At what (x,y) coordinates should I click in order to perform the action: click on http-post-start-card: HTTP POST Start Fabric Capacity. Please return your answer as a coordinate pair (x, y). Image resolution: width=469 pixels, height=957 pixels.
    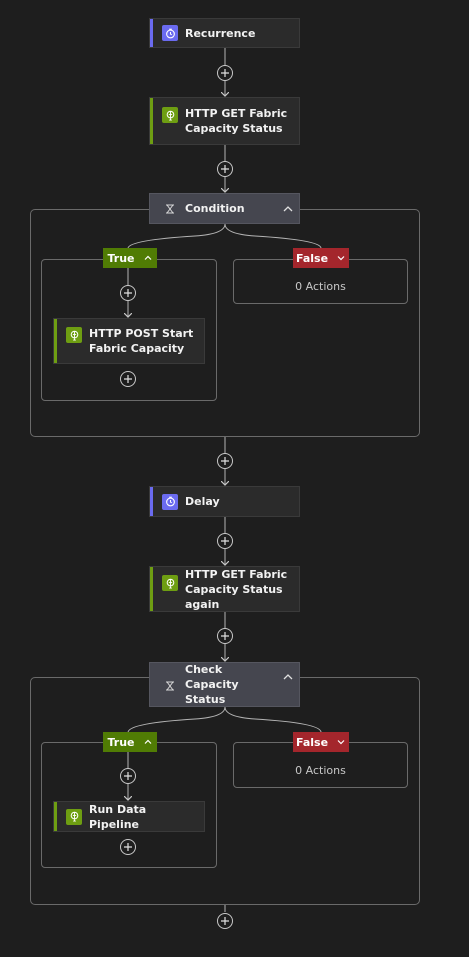
    Looking at the image, I should click on (129, 341).